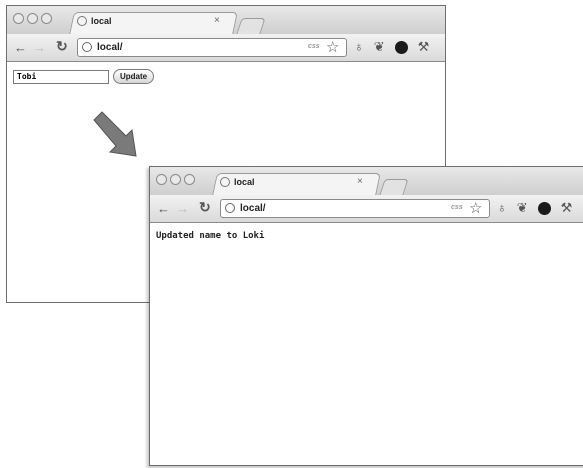 The width and height of the screenshot is (583, 468). Describe the element at coordinates (61, 76) in the screenshot. I see `name-input` at that location.